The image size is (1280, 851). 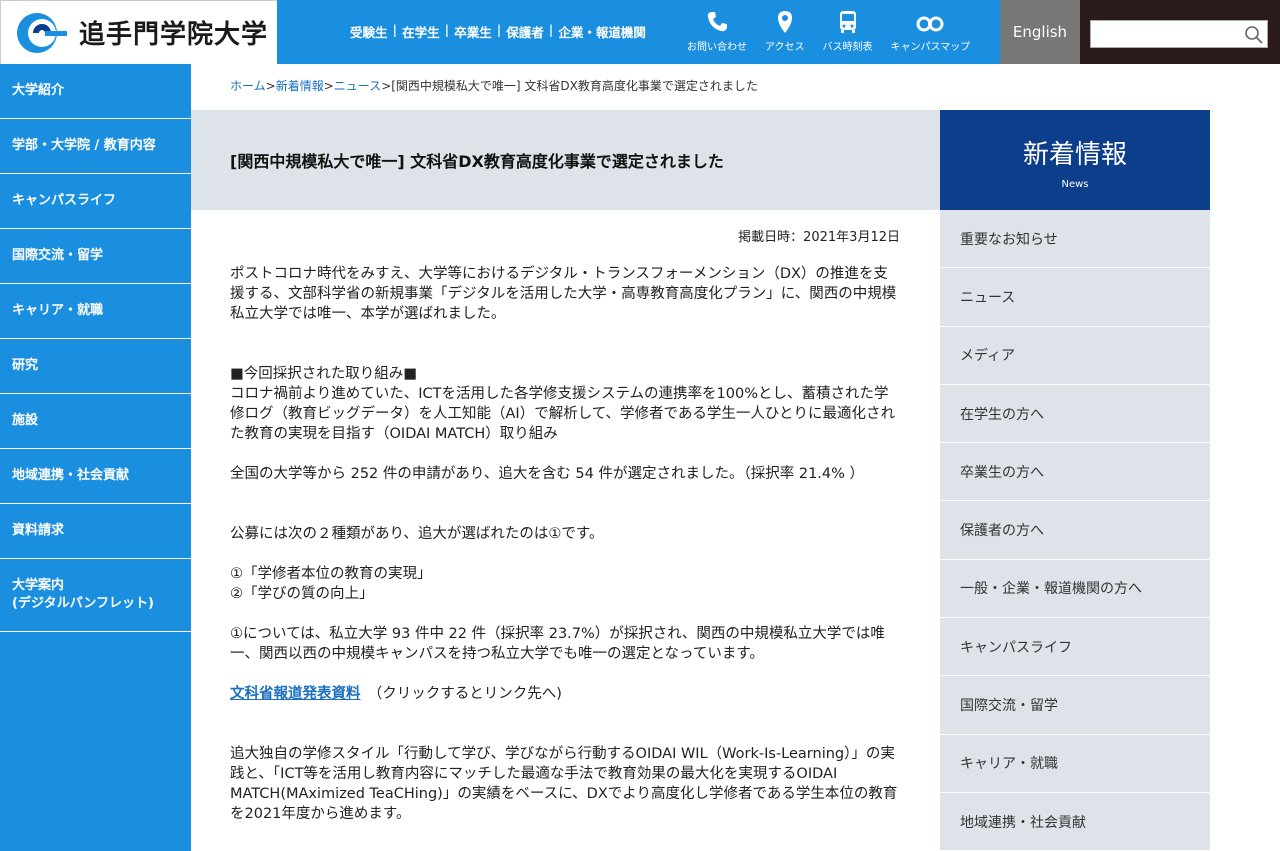 I want to click on site-logo: 追手門学院大学, so click(x=138, y=32).